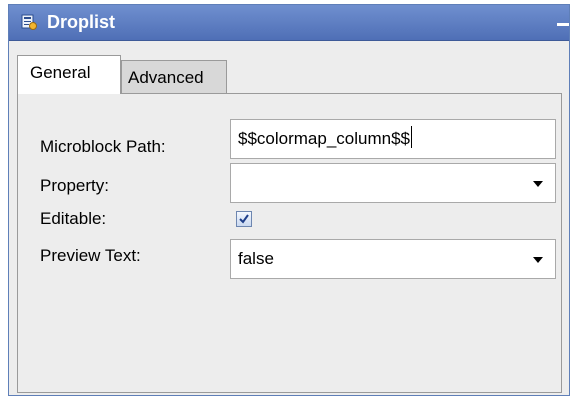  Describe the element at coordinates (81, 22) in the screenshot. I see `panel-title: Droplist` at that location.